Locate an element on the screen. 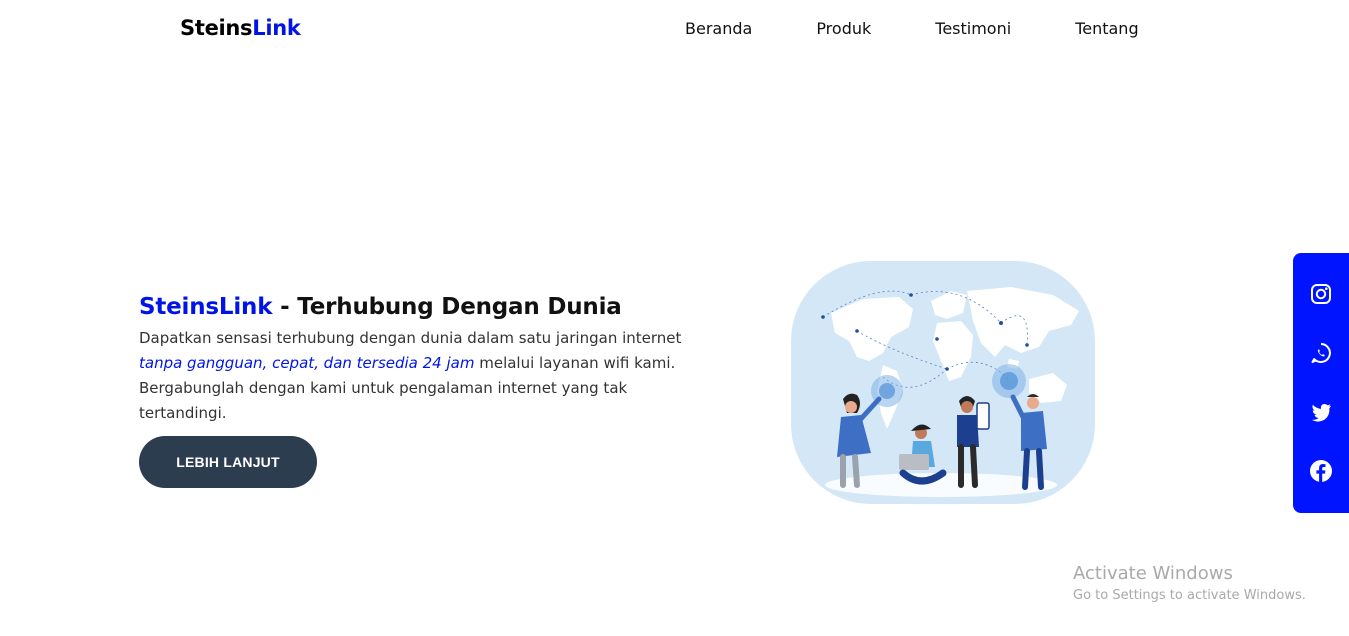  world-map-people-illustration is located at coordinates (950, 392).